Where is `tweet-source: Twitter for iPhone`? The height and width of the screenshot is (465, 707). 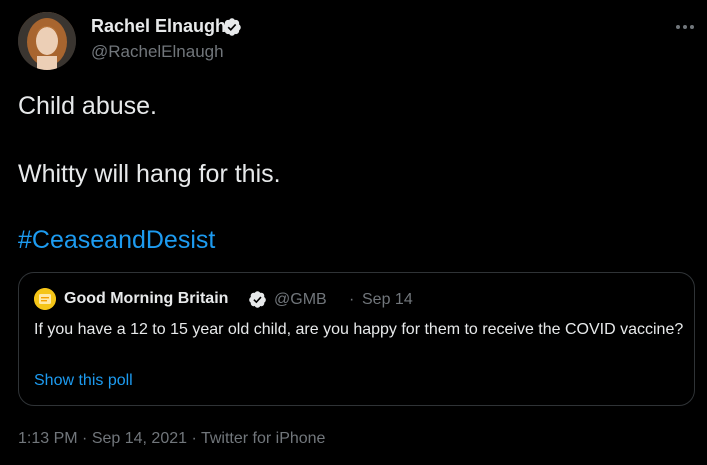
tweet-source: Twitter for iPhone is located at coordinates (263, 438).